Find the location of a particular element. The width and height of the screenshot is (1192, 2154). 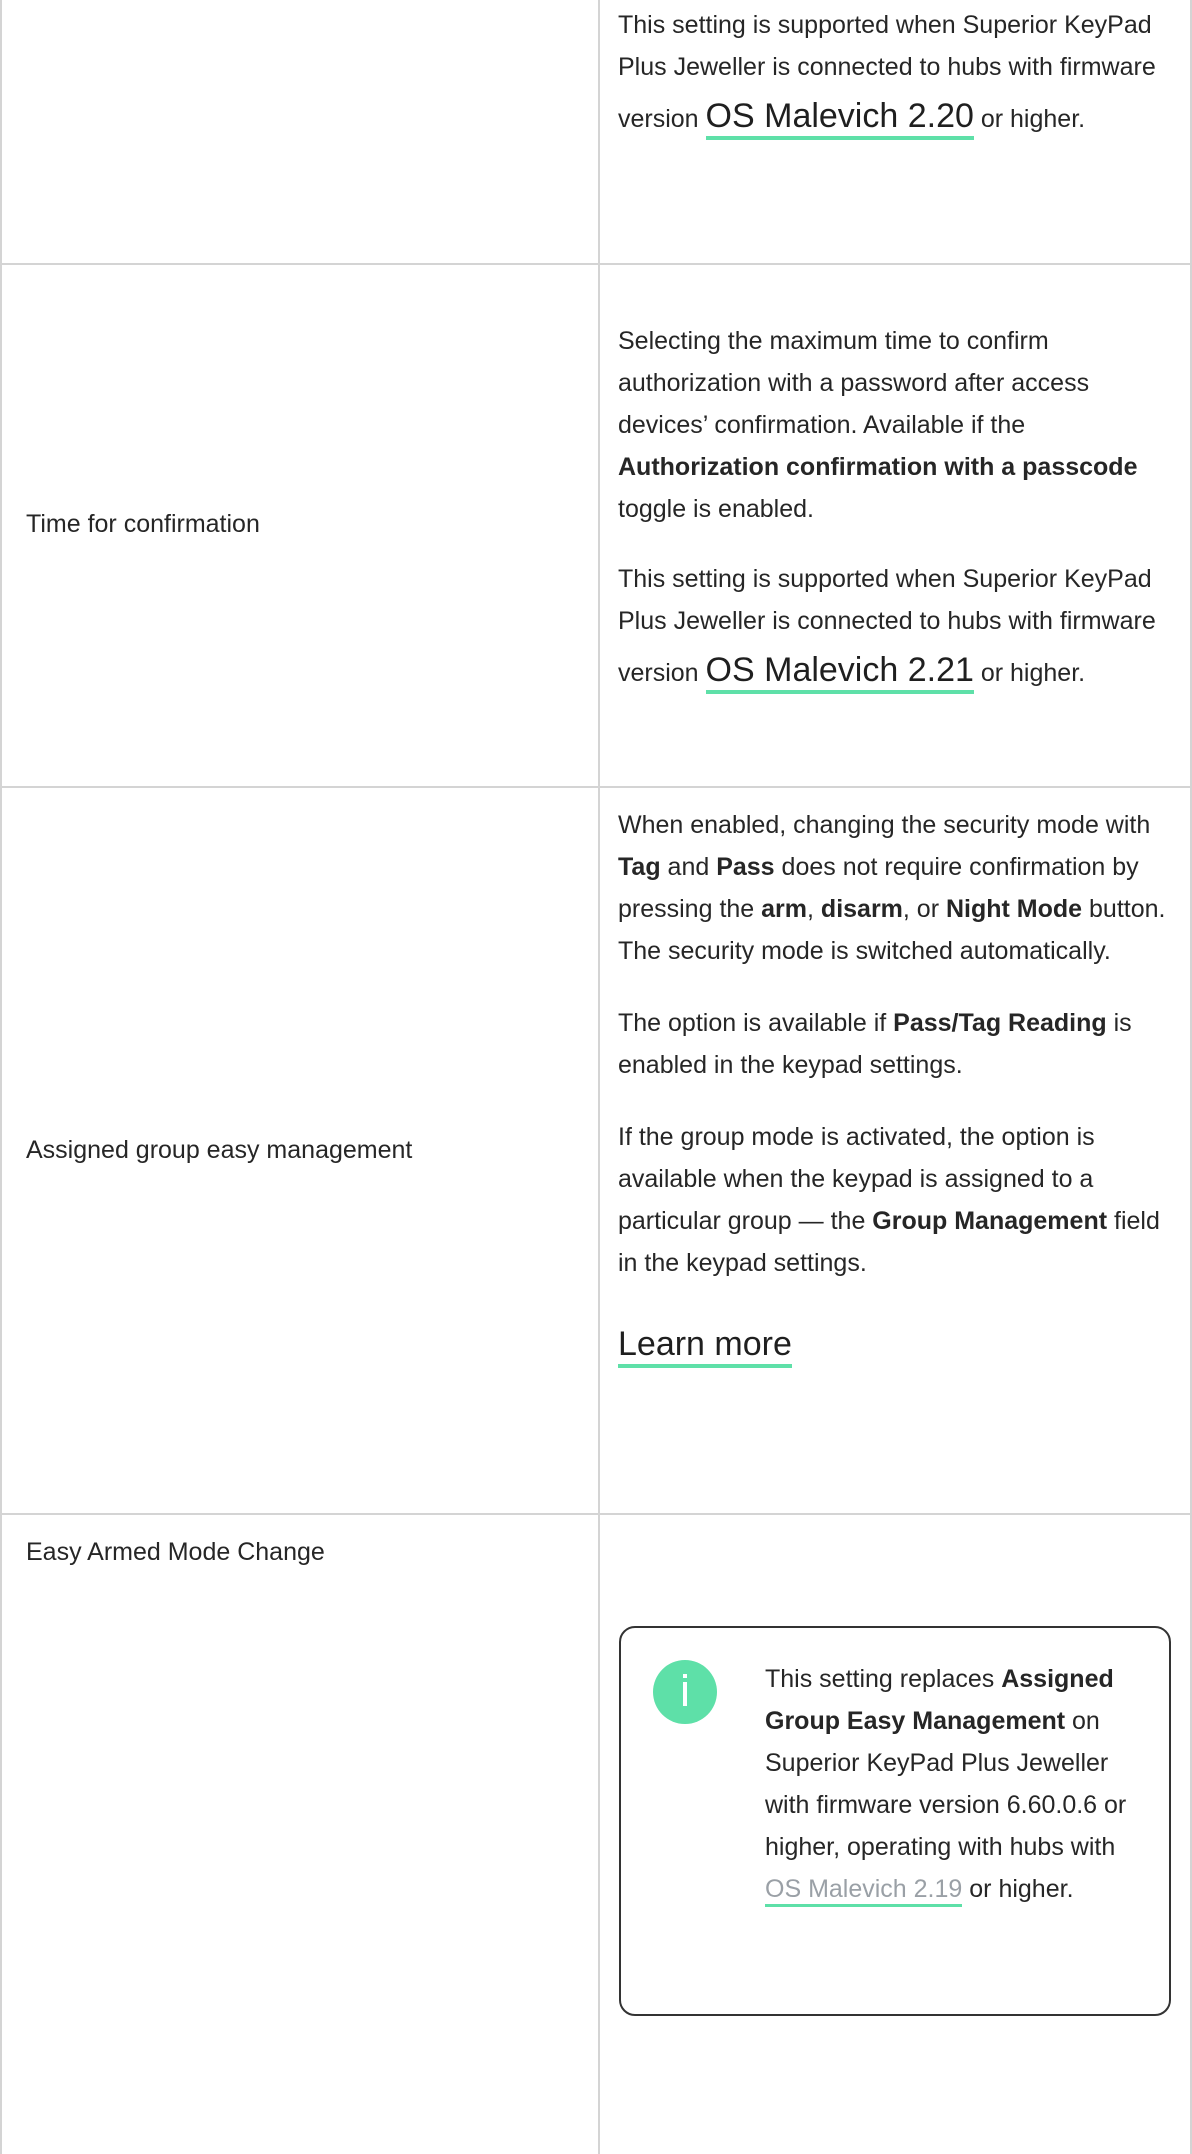

setting-label-time-for-confirmation: Time for confirmation is located at coordinates (143, 524).